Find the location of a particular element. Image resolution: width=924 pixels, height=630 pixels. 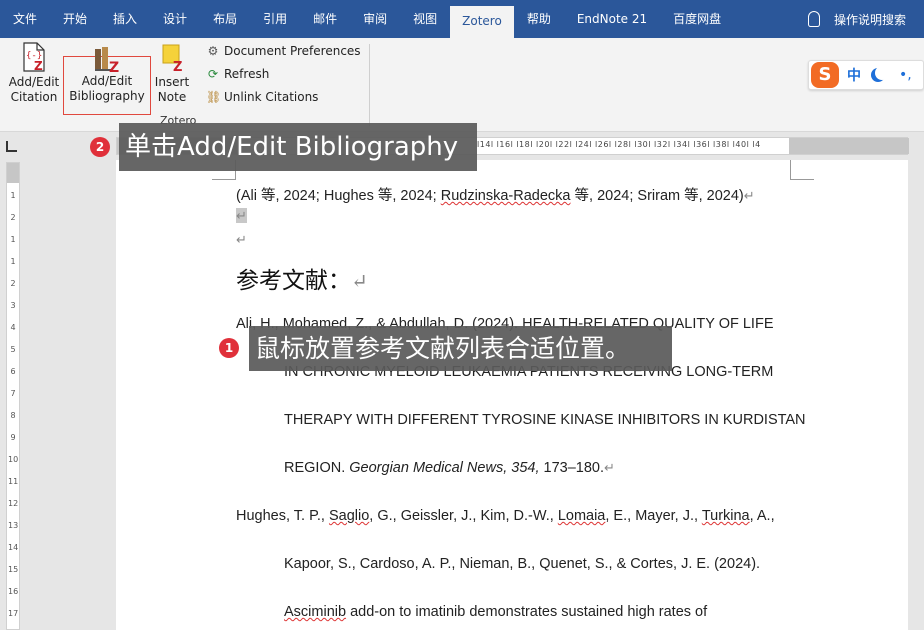

ref1-journal: Georgian Medical News, 354, is located at coordinates (444, 468).